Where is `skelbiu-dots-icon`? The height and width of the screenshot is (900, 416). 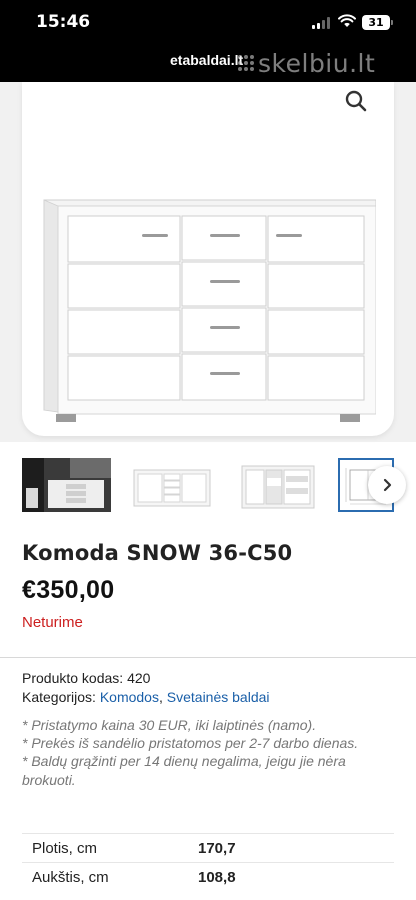
skelbiu-dots-icon is located at coordinates (246, 63).